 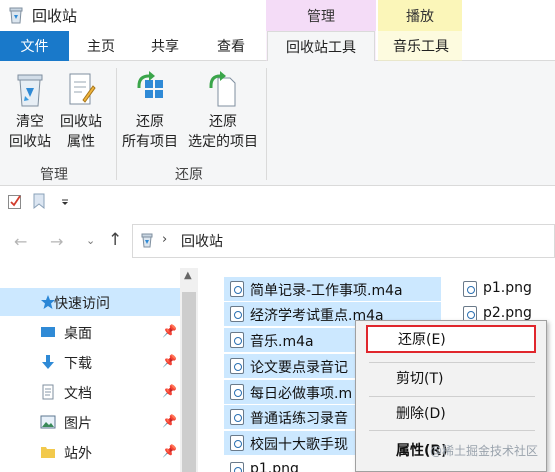 I want to click on file-item: 论文要点录音记, so click(x=289, y=366).